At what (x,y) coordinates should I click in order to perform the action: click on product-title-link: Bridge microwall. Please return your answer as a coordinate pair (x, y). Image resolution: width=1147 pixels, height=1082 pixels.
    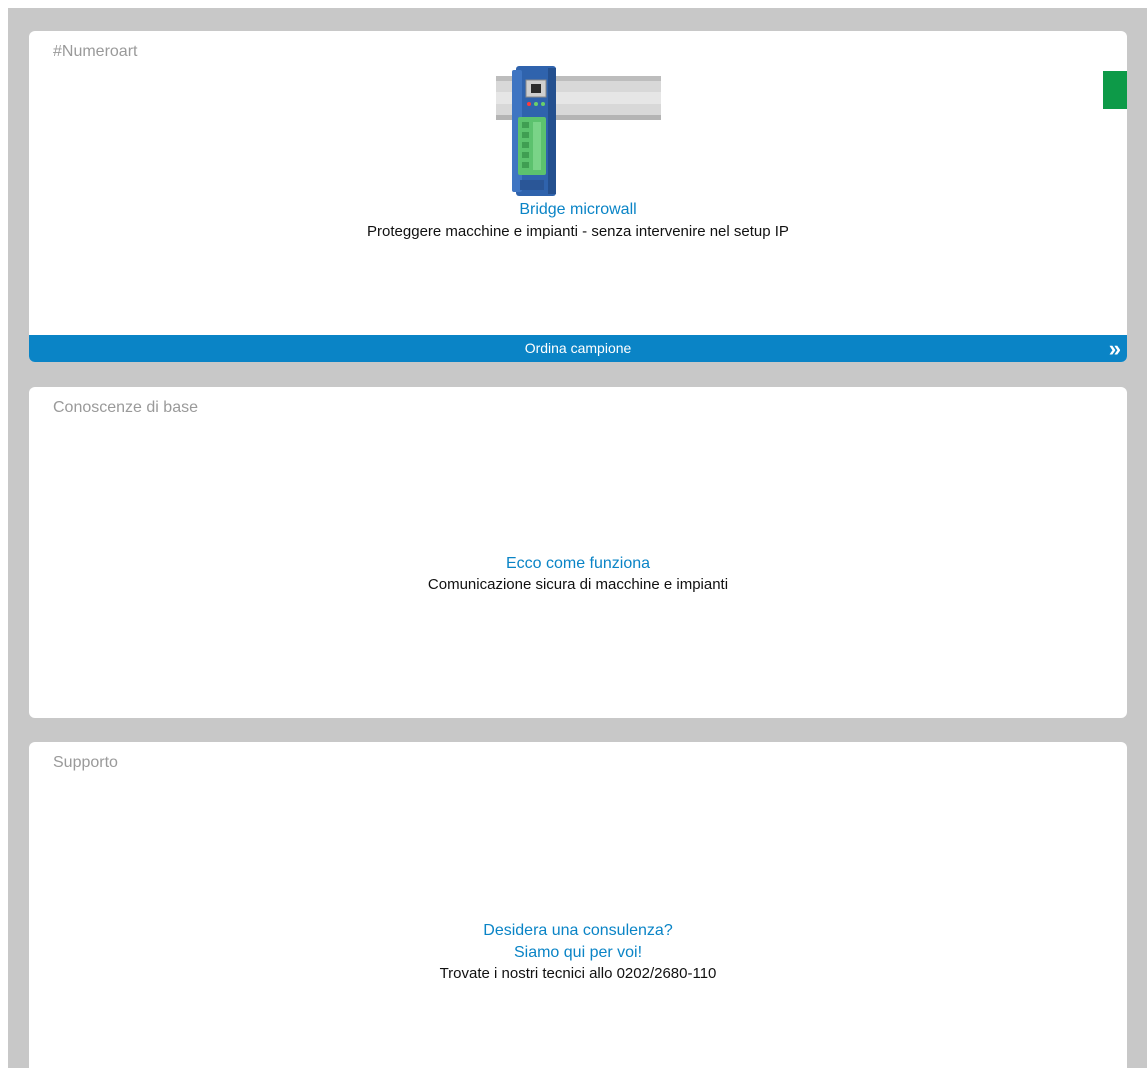
    Looking at the image, I should click on (578, 210).